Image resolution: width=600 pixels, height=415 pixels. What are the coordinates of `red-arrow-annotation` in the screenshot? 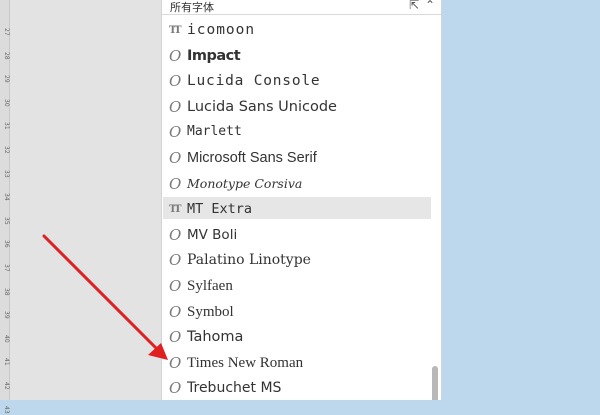 It's located at (105, 297).